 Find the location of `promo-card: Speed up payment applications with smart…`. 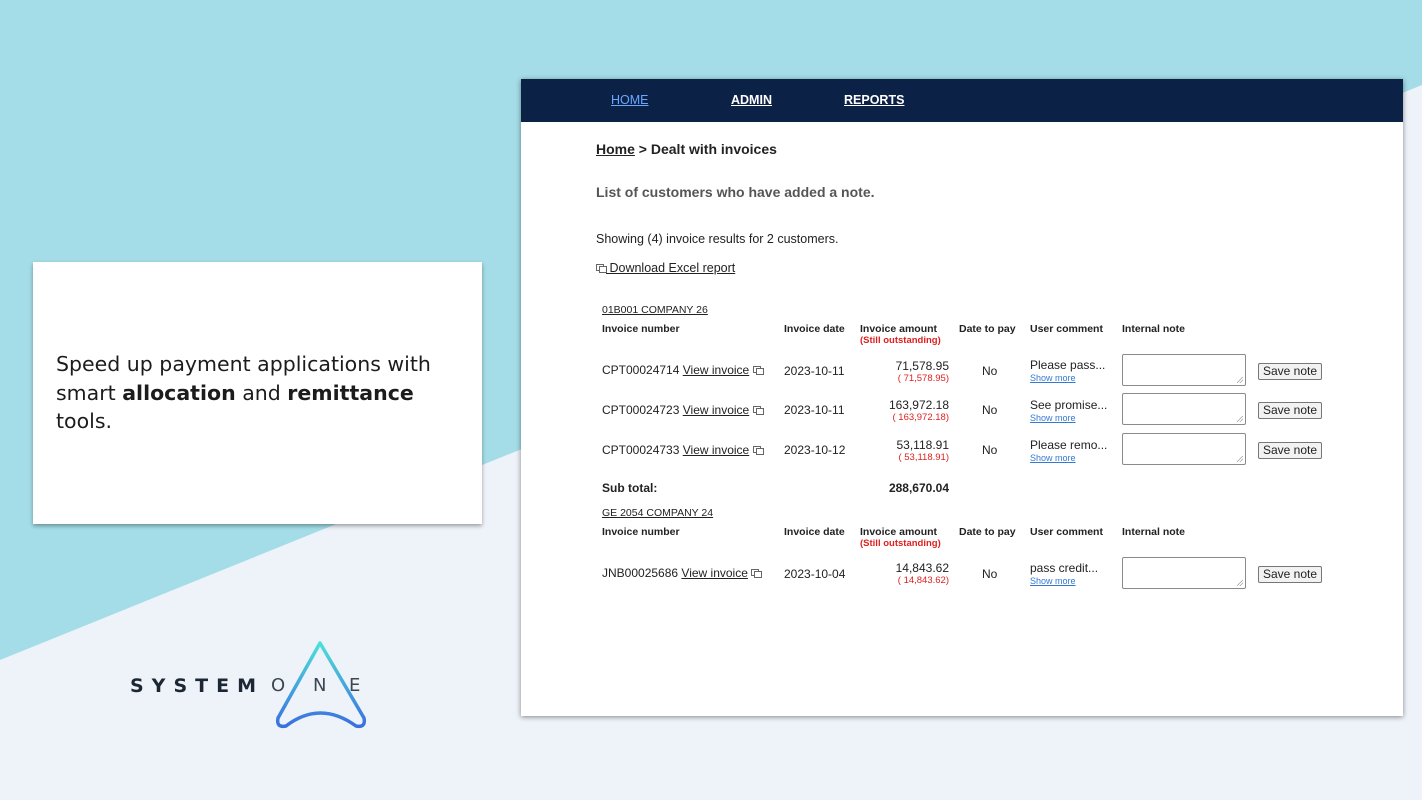

promo-card: Speed up payment applications with smart… is located at coordinates (257, 393).